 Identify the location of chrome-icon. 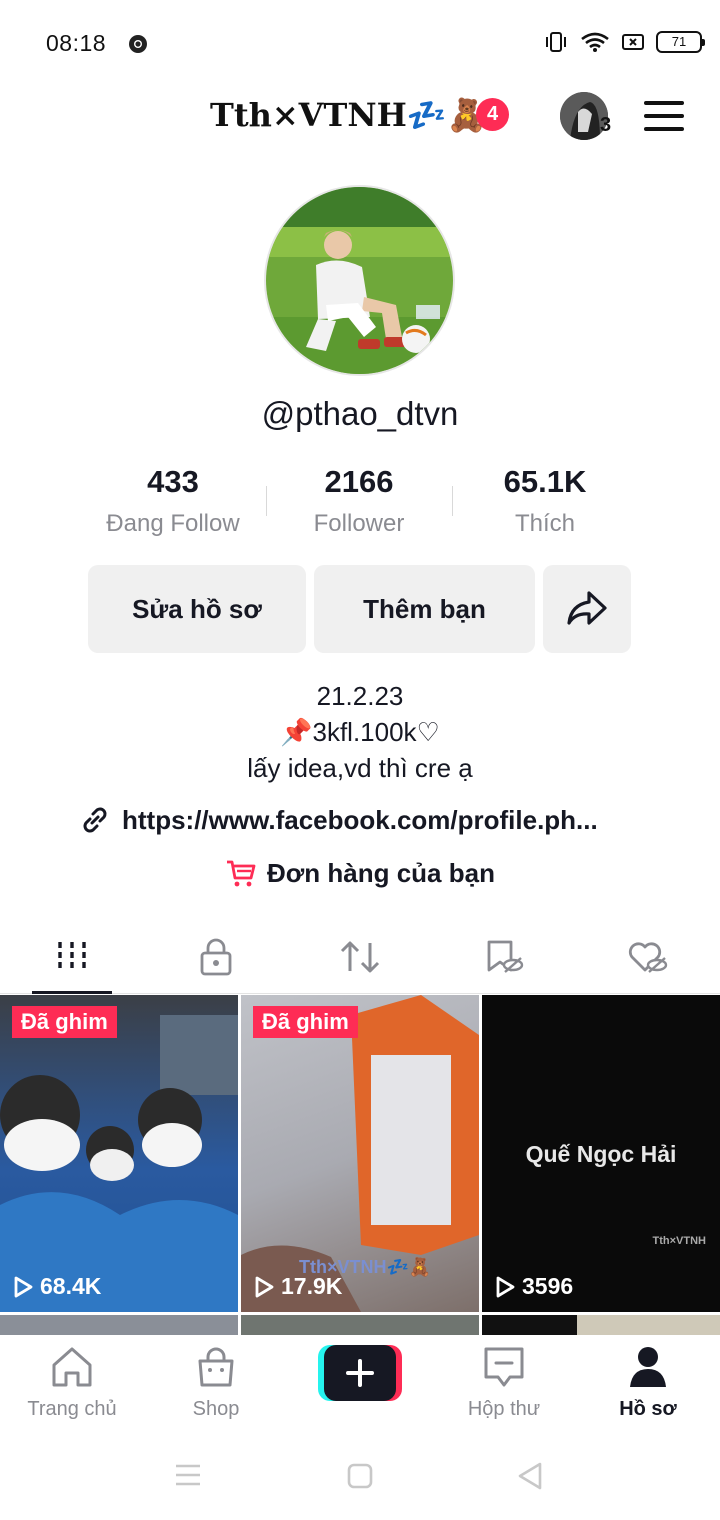
(138, 44).